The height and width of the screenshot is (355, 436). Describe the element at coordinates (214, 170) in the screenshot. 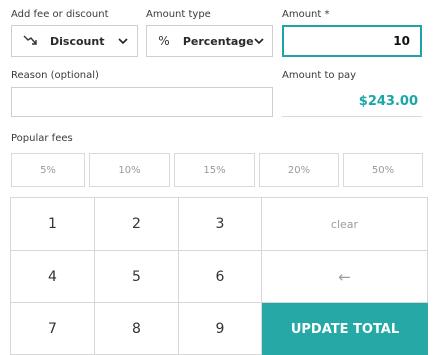

I see `fee-option-15: 15%` at that location.